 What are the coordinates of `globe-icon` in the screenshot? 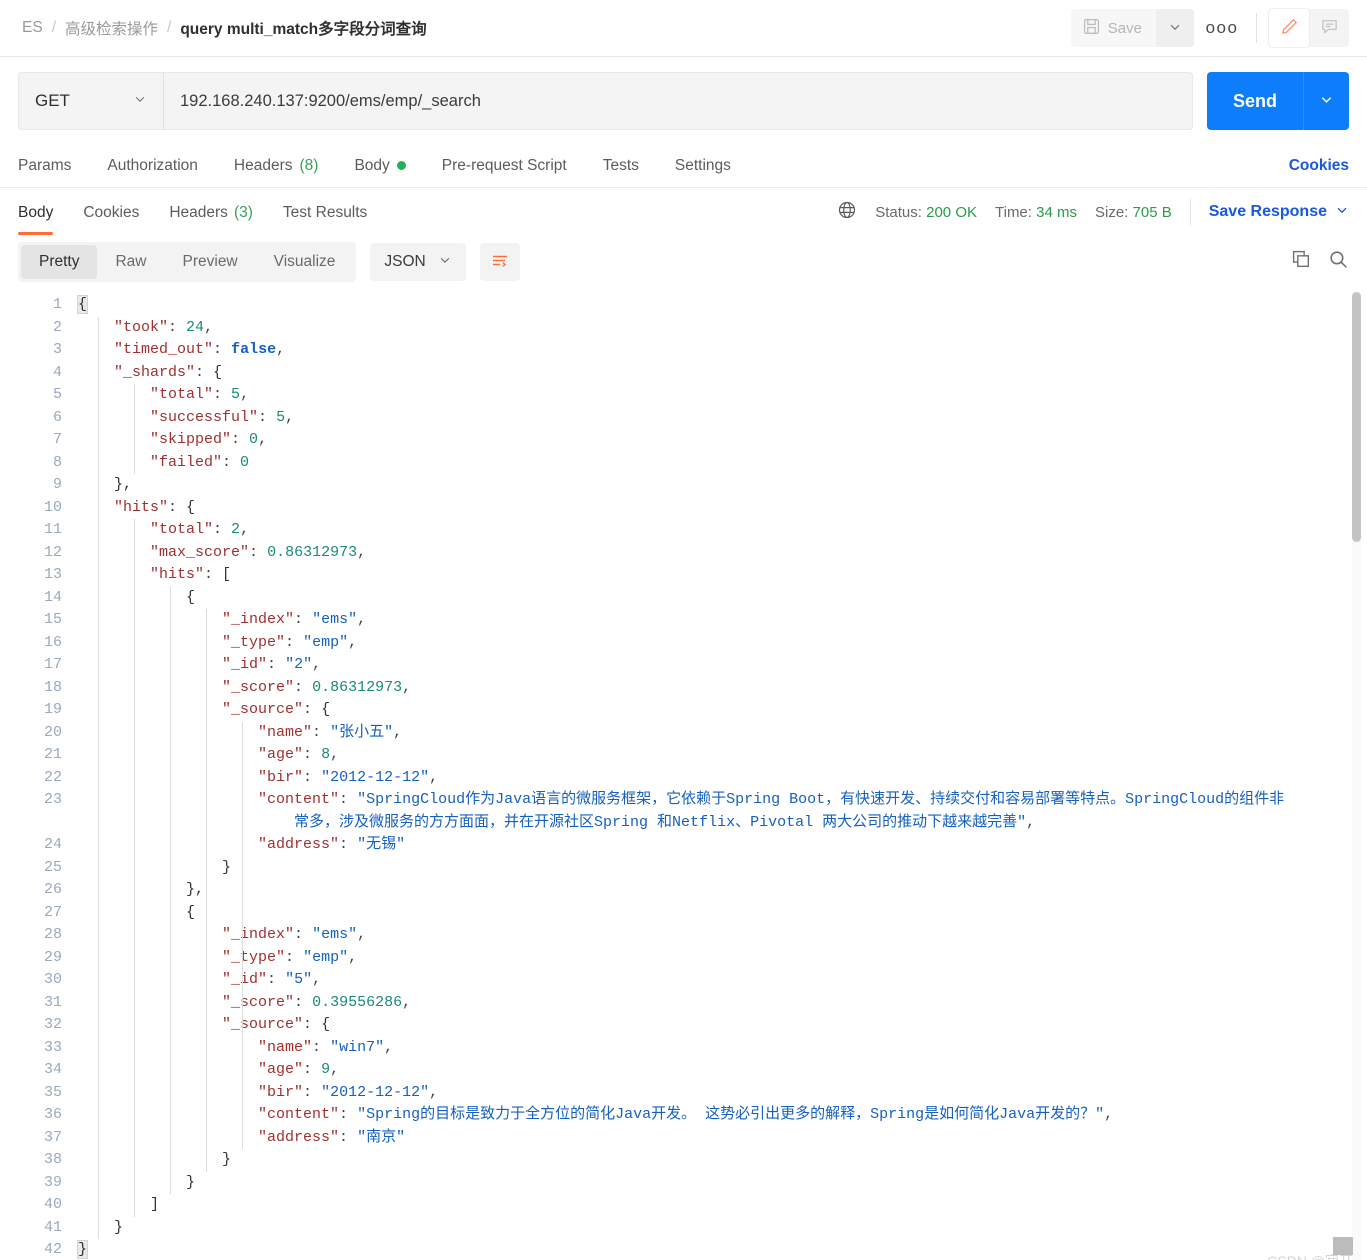 It's located at (847, 212).